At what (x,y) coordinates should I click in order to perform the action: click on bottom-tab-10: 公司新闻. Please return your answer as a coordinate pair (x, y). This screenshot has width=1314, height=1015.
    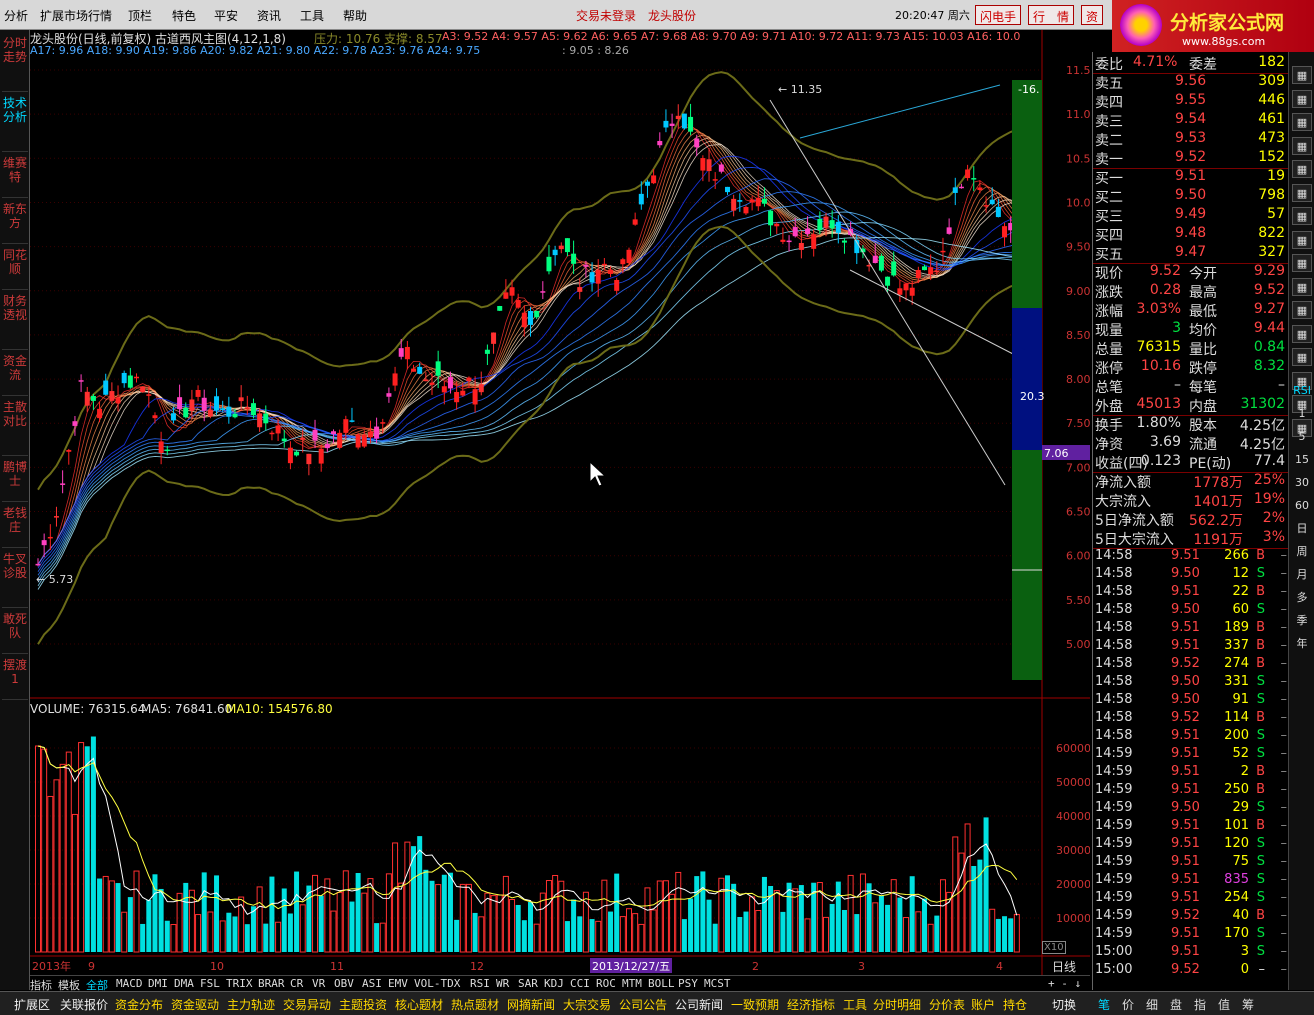
    Looking at the image, I should click on (699, 1004).